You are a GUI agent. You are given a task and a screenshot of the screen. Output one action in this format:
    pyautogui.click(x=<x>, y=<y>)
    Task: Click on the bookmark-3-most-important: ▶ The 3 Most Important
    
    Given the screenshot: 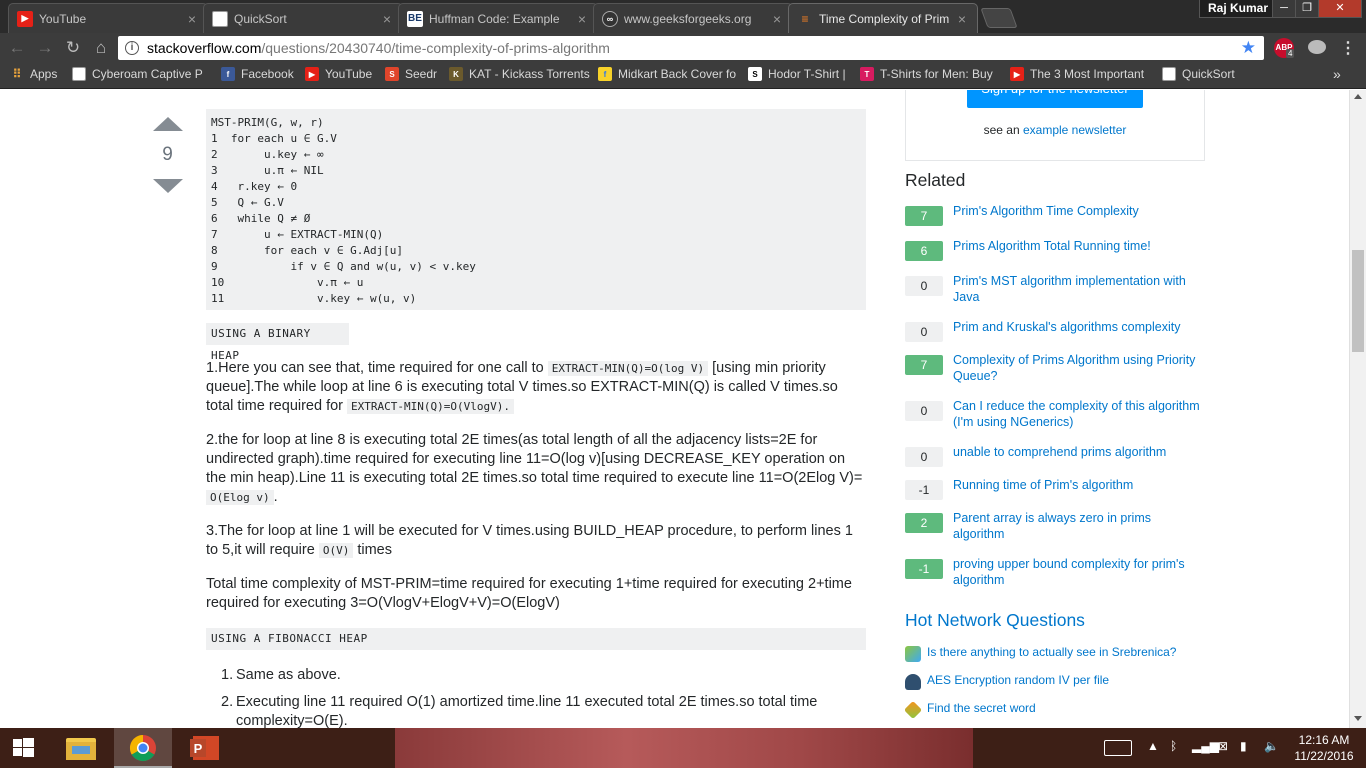 What is the action you would take?
    pyautogui.click(x=1077, y=74)
    